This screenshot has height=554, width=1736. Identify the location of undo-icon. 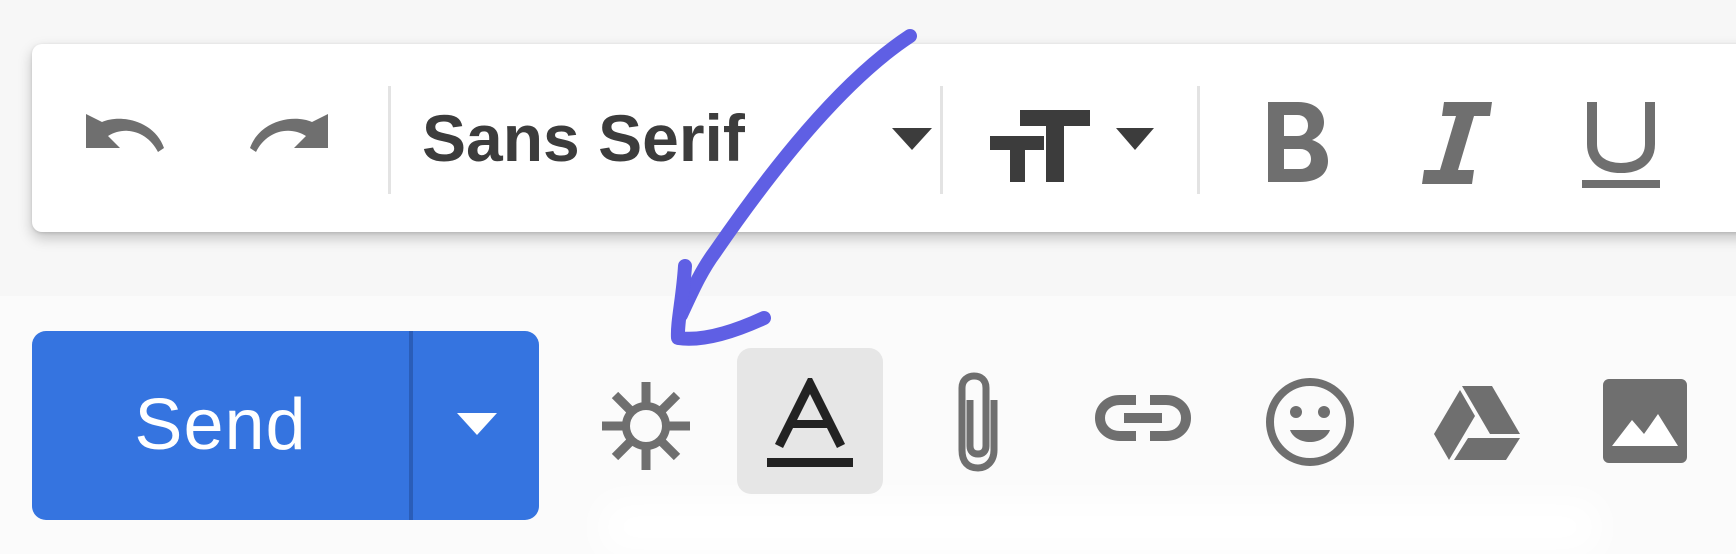
(123, 143).